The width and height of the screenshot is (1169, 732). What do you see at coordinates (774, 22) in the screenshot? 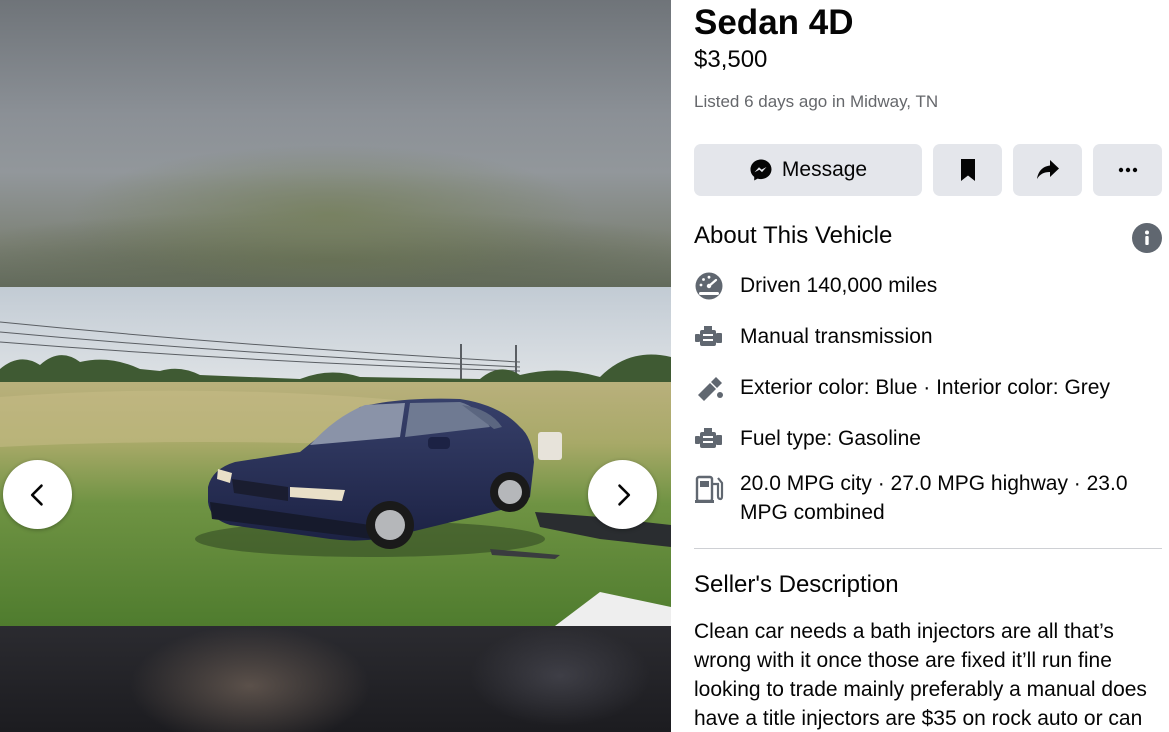
I see `listing-title: Sedan 4D` at bounding box center [774, 22].